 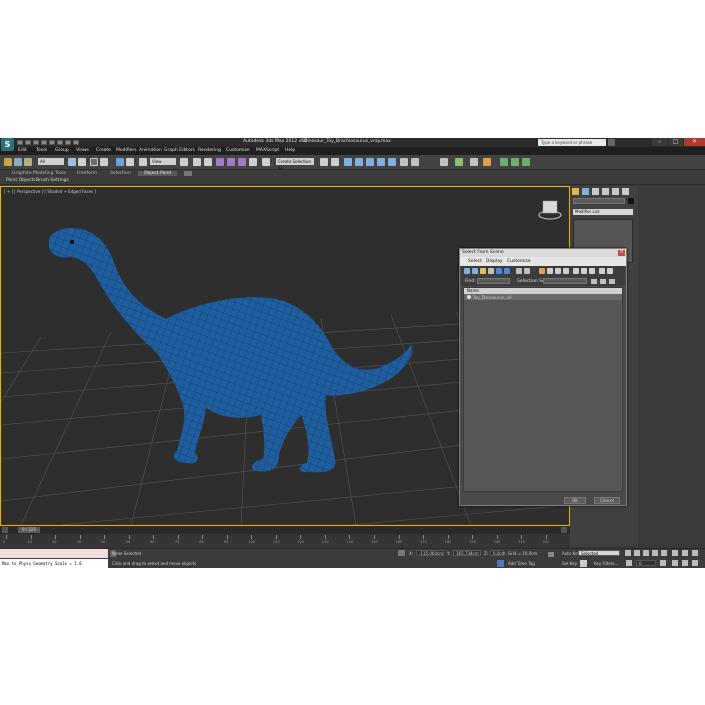 What do you see at coordinates (543, 297) in the screenshot?
I see `list-item: Toy_Dinosaurus_vH` at bounding box center [543, 297].